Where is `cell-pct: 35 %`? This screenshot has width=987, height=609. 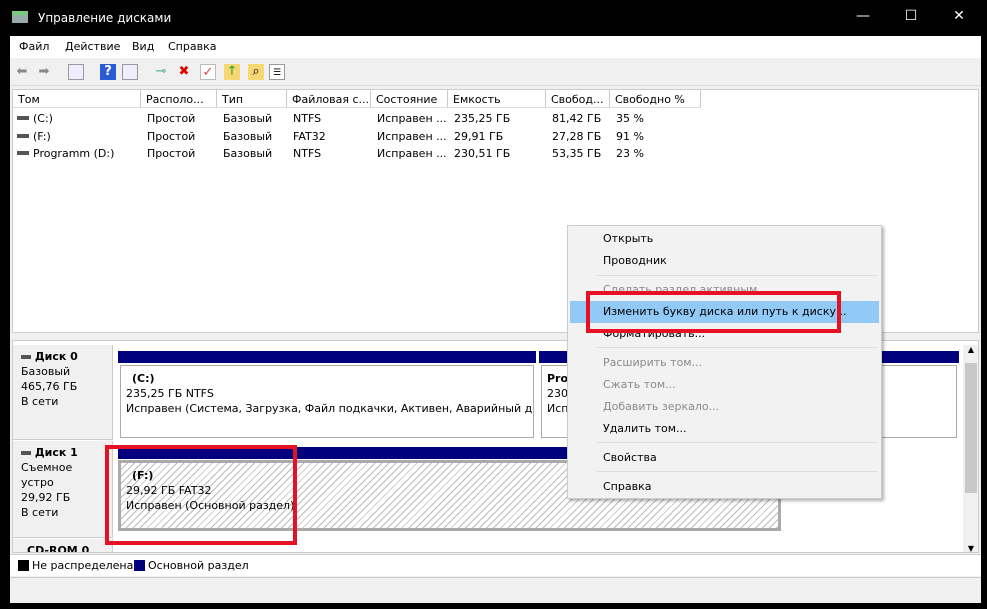
cell-pct: 35 % is located at coordinates (630, 118).